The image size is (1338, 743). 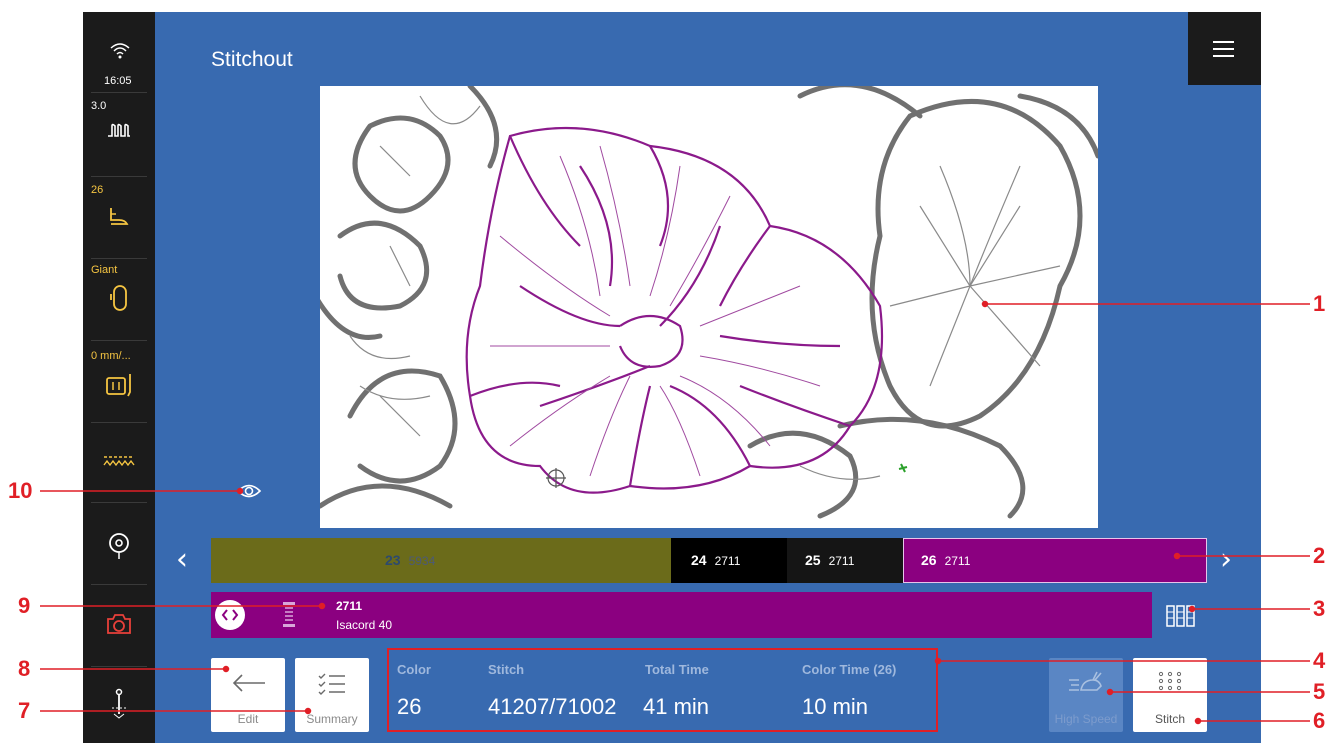 I want to click on callout-6: 6, so click(x=1319, y=720).